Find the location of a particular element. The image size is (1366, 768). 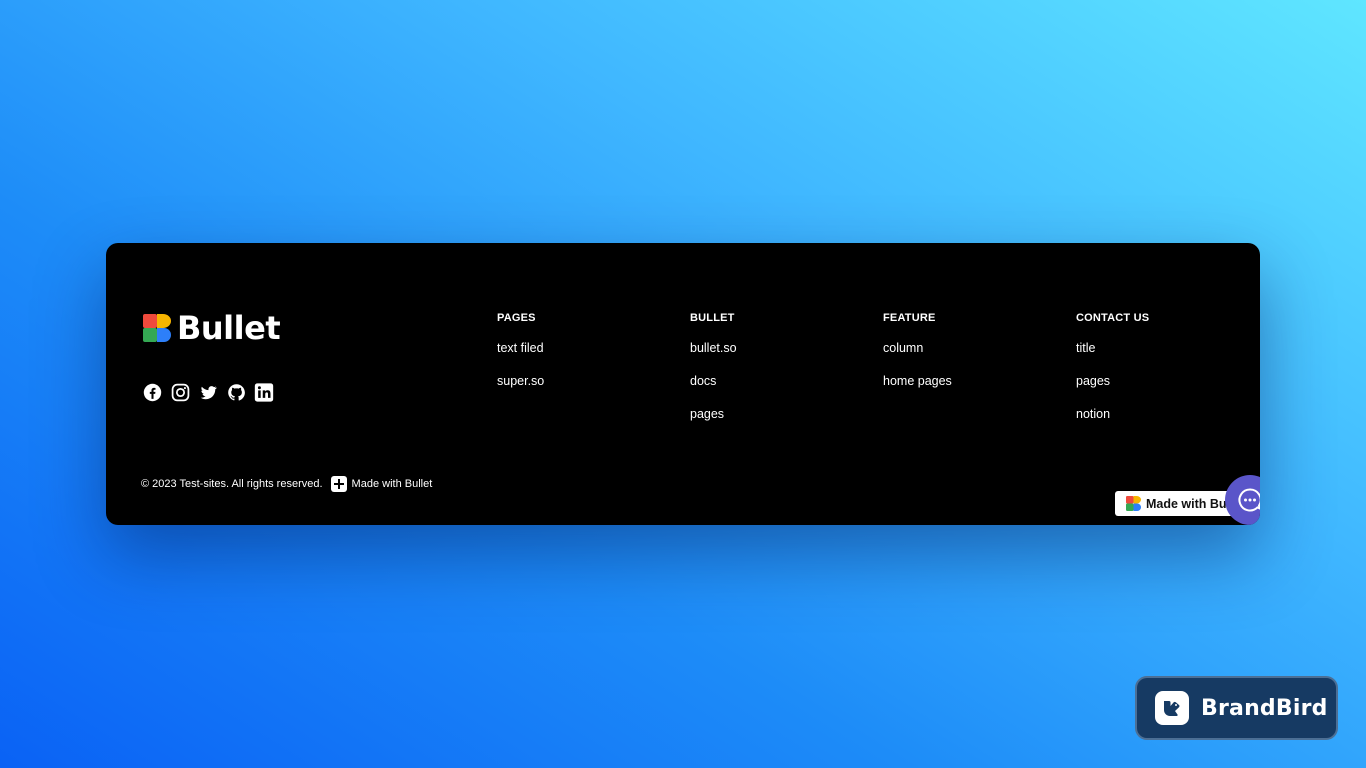

social-links is located at coordinates (208, 392).